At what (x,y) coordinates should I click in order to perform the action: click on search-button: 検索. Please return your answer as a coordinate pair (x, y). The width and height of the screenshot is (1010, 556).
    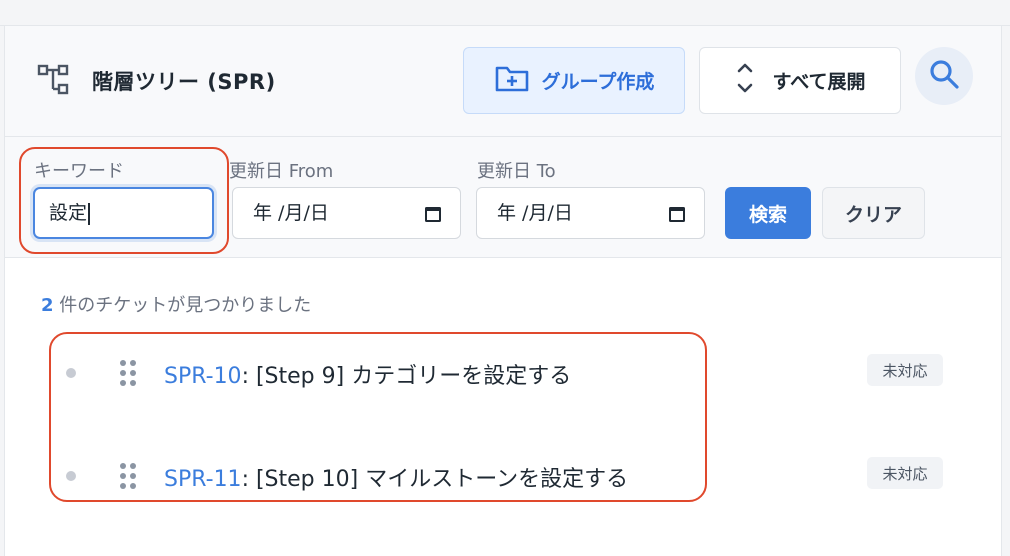
    Looking at the image, I should click on (768, 213).